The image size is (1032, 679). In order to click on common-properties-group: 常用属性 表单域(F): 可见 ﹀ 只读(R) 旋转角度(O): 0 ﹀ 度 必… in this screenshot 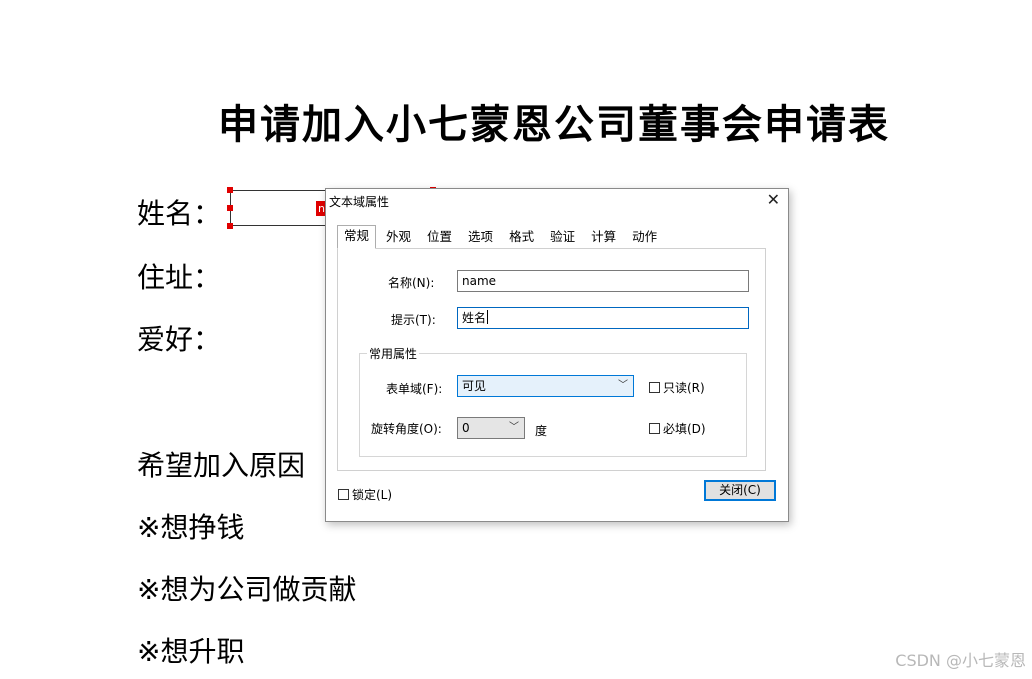, I will do `click(553, 401)`.